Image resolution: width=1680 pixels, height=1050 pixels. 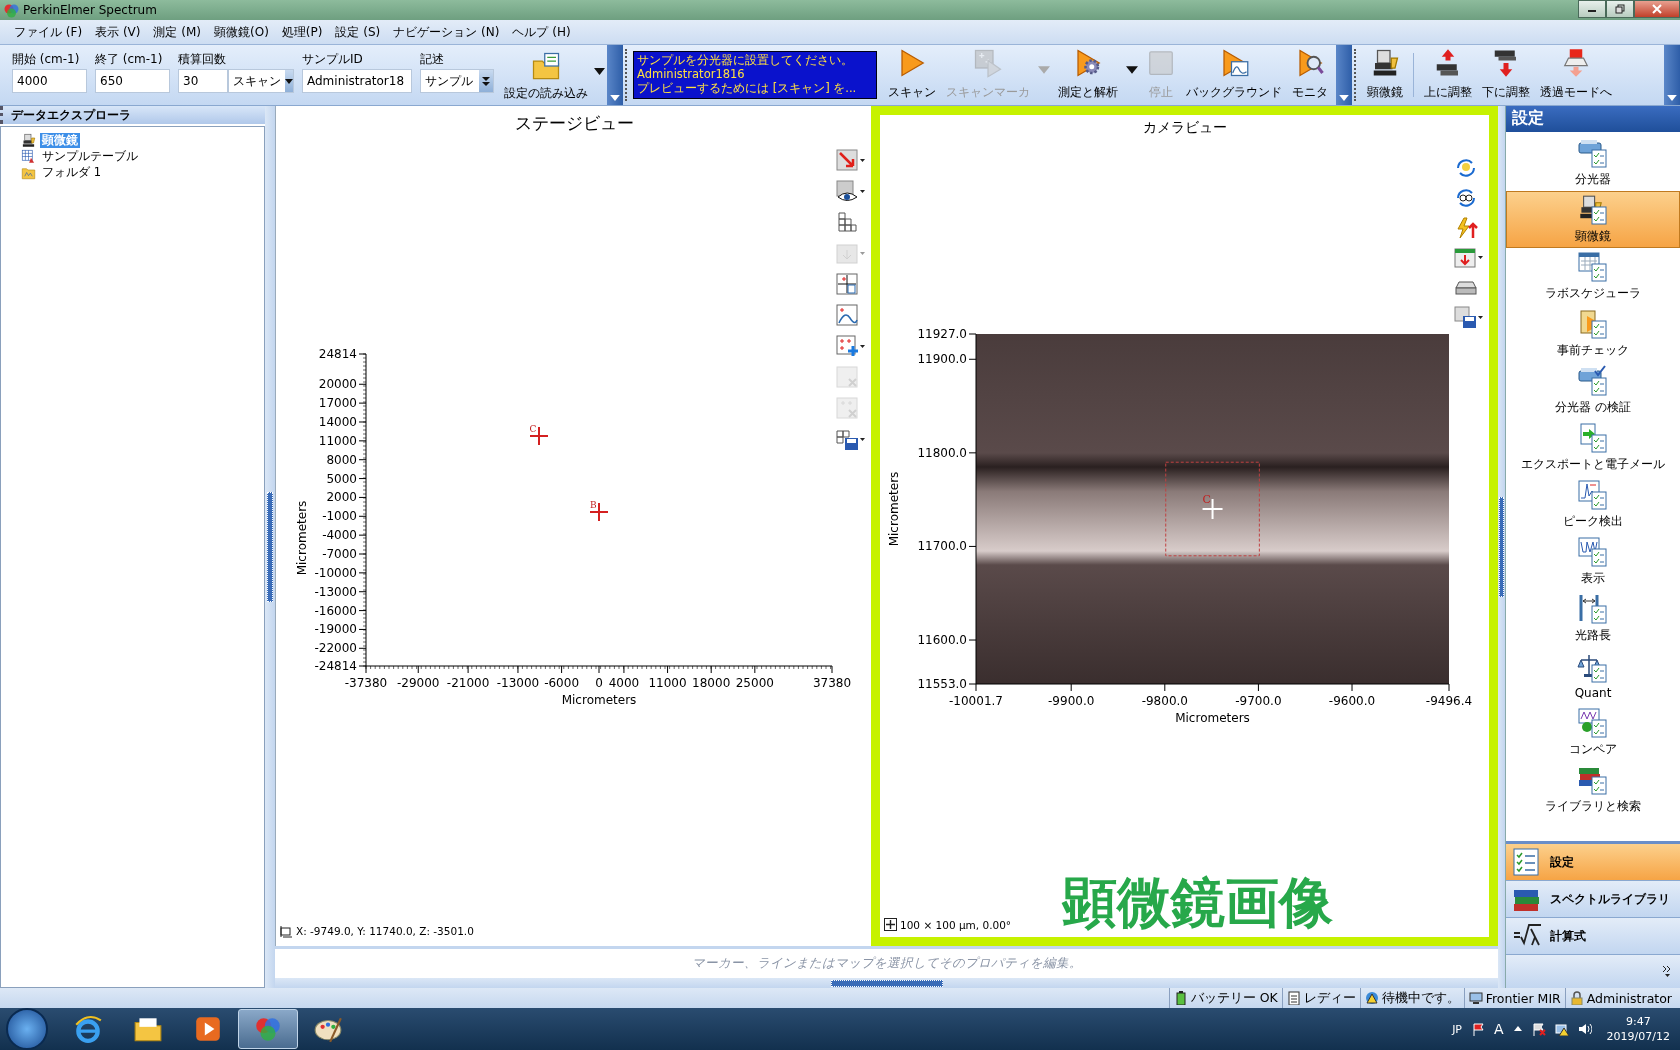 I want to click on settings-item: 表示, so click(x=1593, y=561).